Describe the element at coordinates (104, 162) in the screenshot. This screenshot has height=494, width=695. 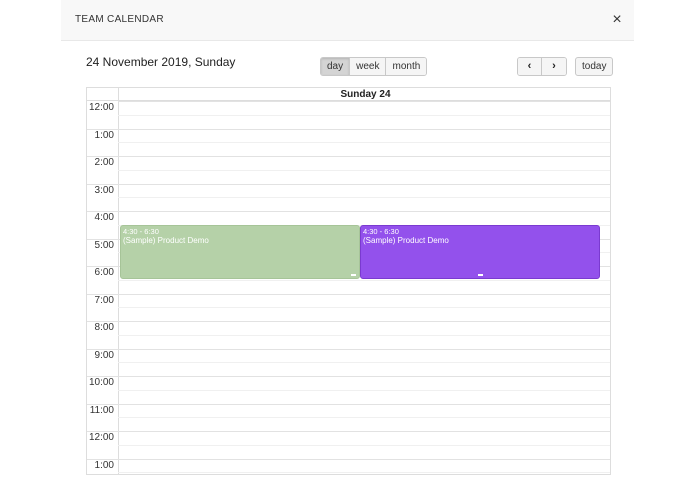
I see `time-slot-label: 2:00` at that location.